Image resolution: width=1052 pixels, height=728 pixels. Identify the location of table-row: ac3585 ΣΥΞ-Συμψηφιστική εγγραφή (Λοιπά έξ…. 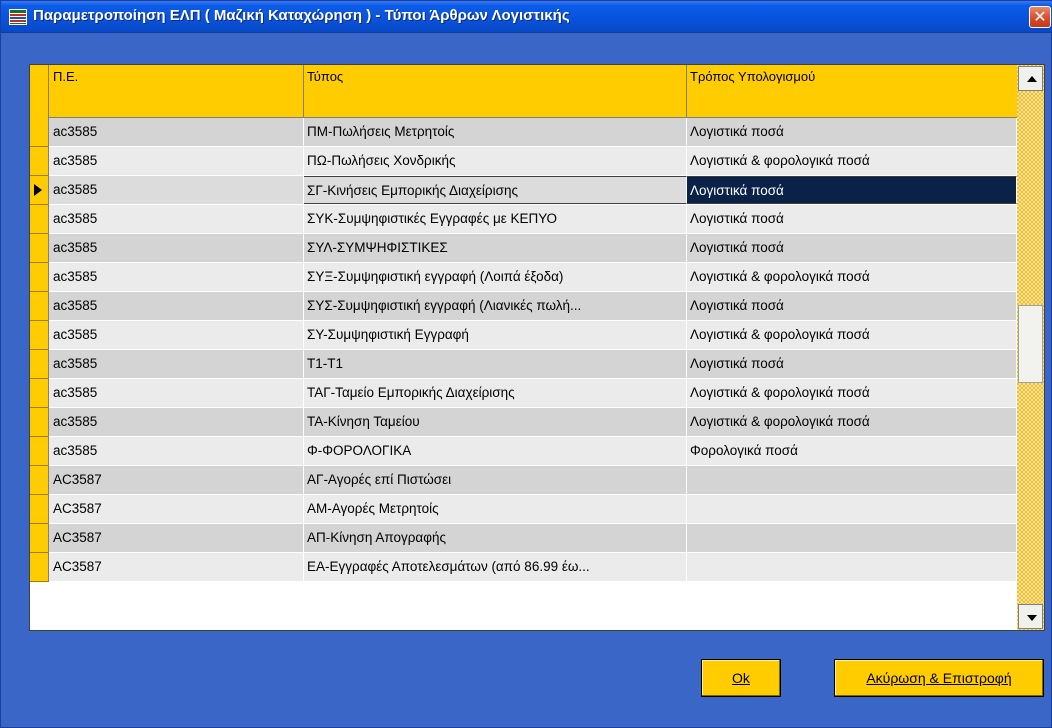
(523, 277).